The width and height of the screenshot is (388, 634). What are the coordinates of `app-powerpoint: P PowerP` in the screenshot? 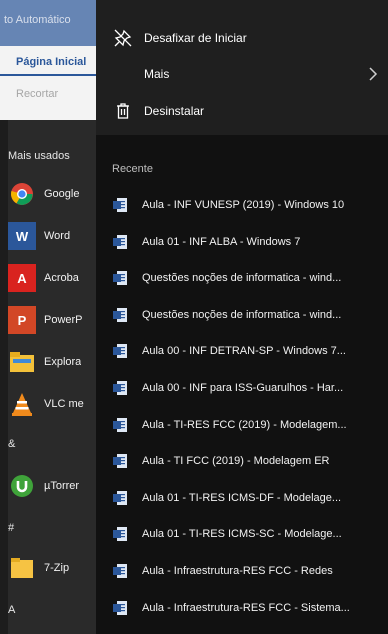 It's located at (52, 320).